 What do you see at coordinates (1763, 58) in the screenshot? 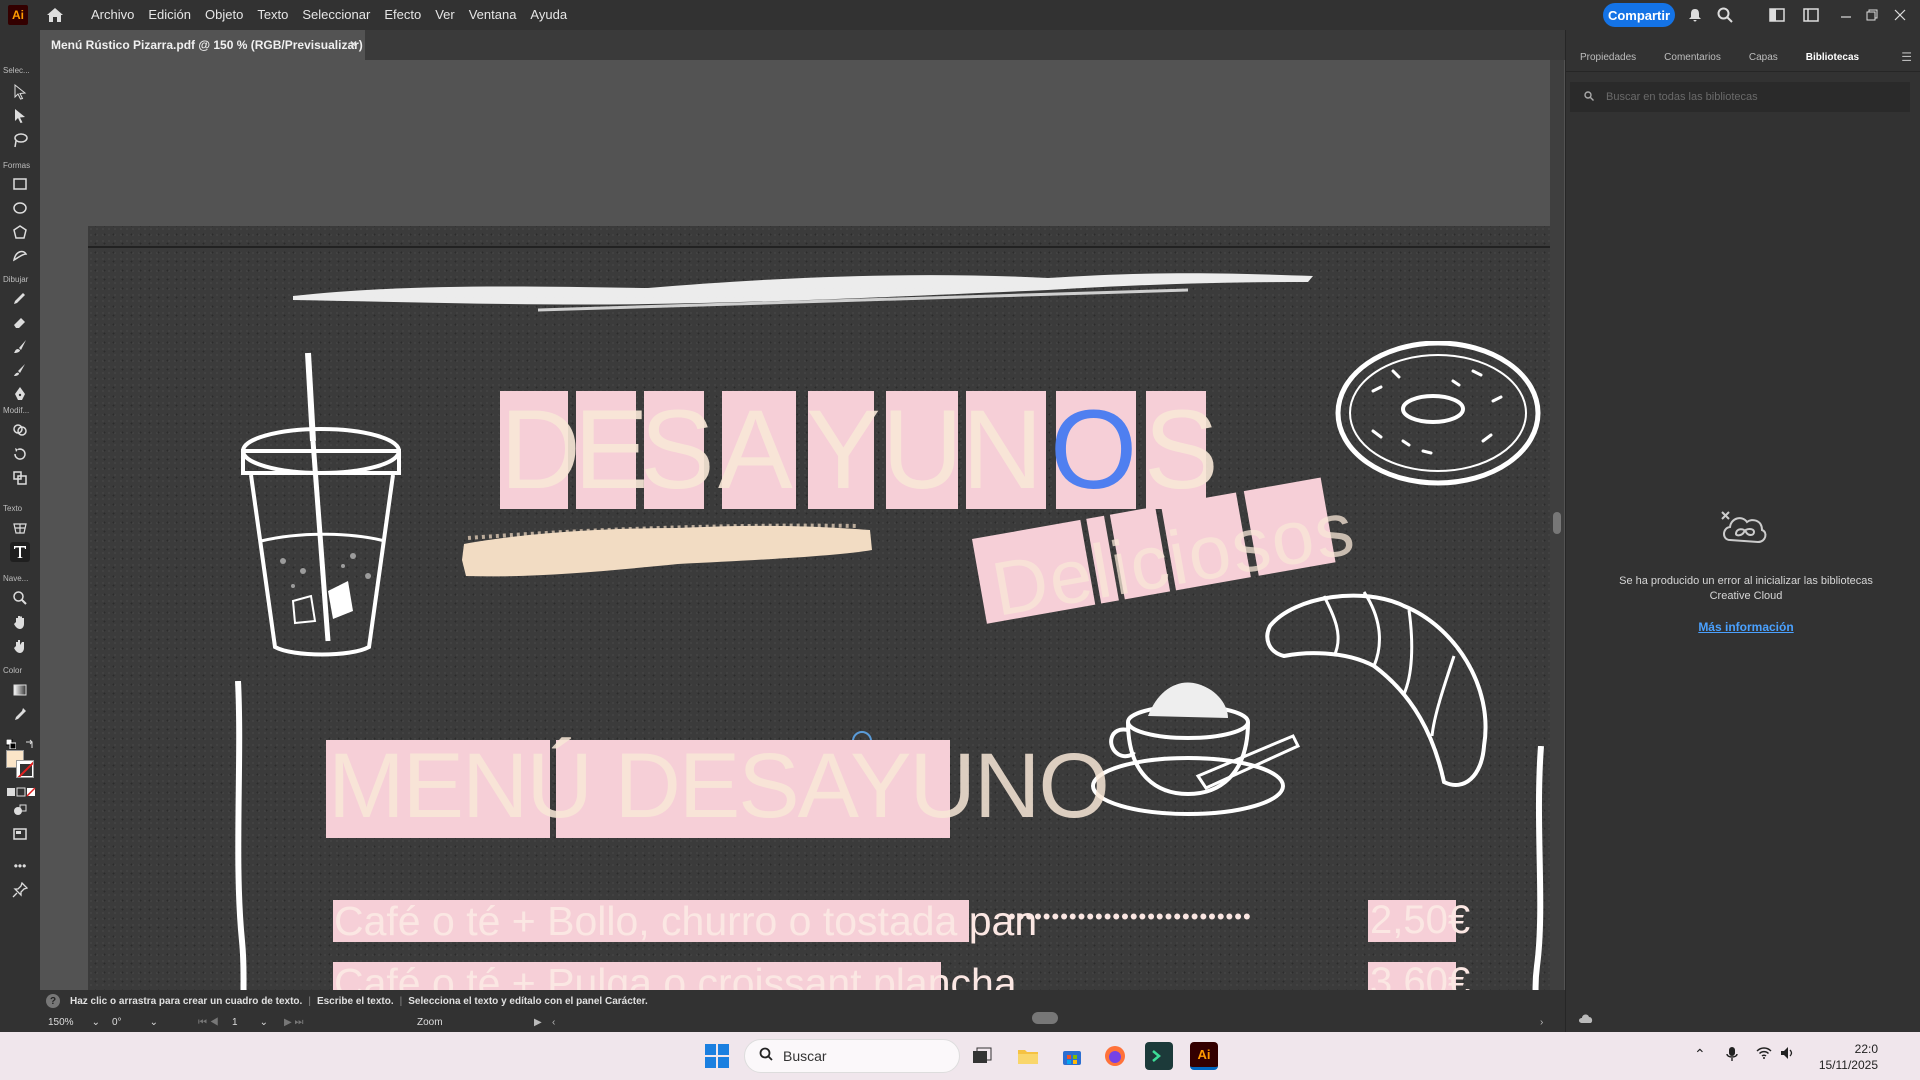
I see `tab-layers: Capas` at bounding box center [1763, 58].